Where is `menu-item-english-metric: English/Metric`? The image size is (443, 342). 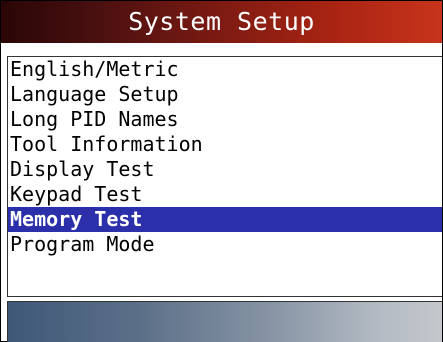 menu-item-english-metric: English/Metric is located at coordinates (225, 69).